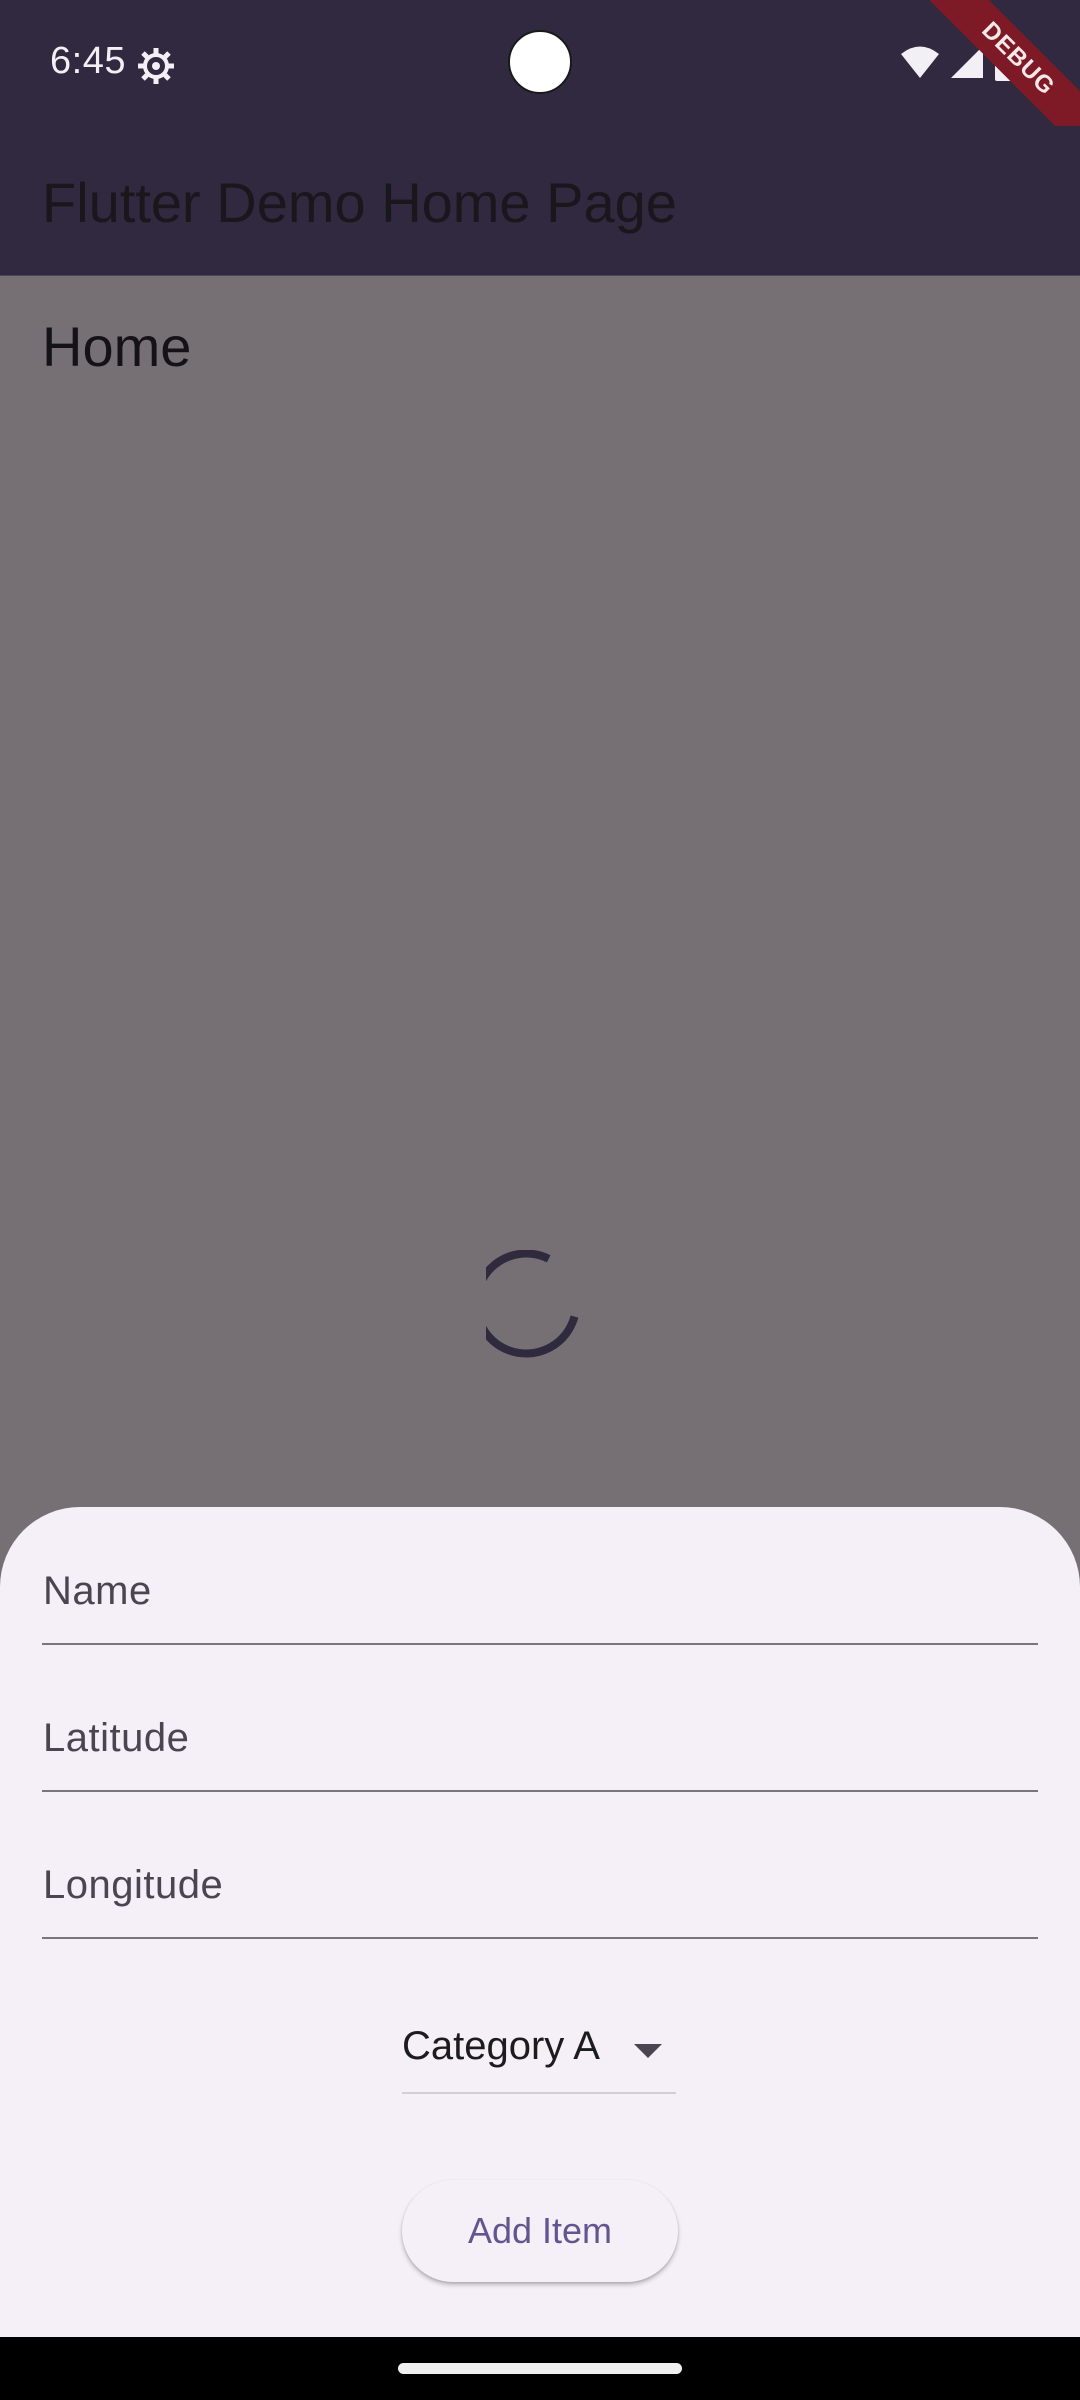 The height and width of the screenshot is (2400, 1080). I want to click on gear-icon, so click(156, 66).